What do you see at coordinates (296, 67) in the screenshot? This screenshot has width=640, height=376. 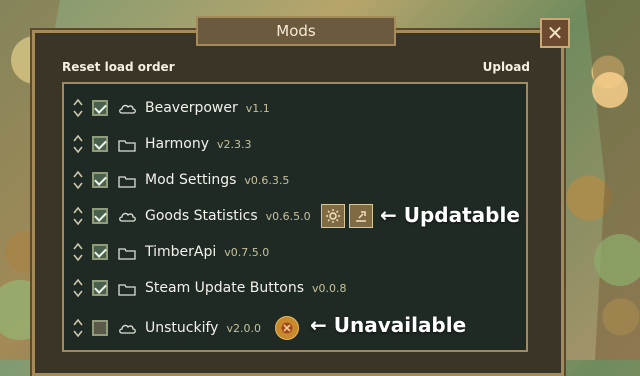 I see `header-row: Reset load order Upload` at bounding box center [296, 67].